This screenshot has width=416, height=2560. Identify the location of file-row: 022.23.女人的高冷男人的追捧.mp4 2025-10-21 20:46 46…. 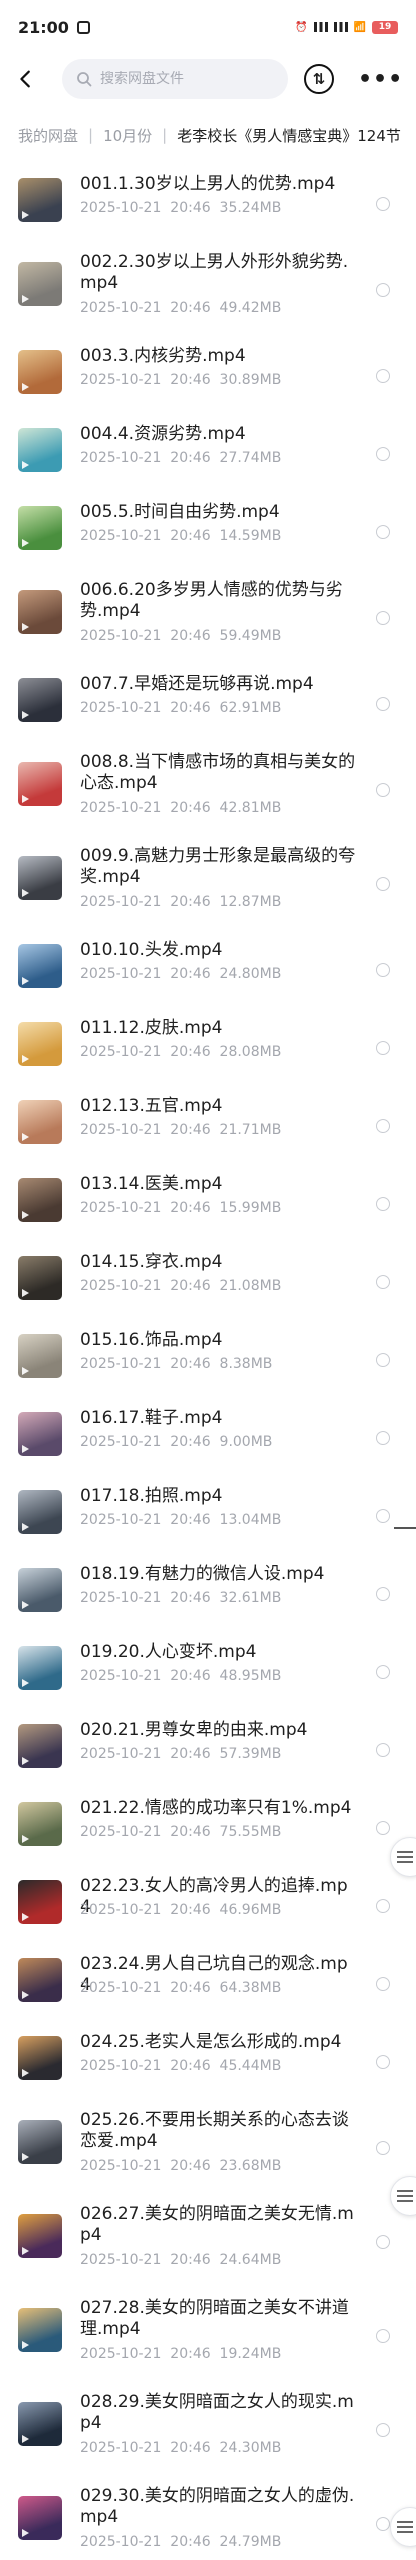
(208, 1909).